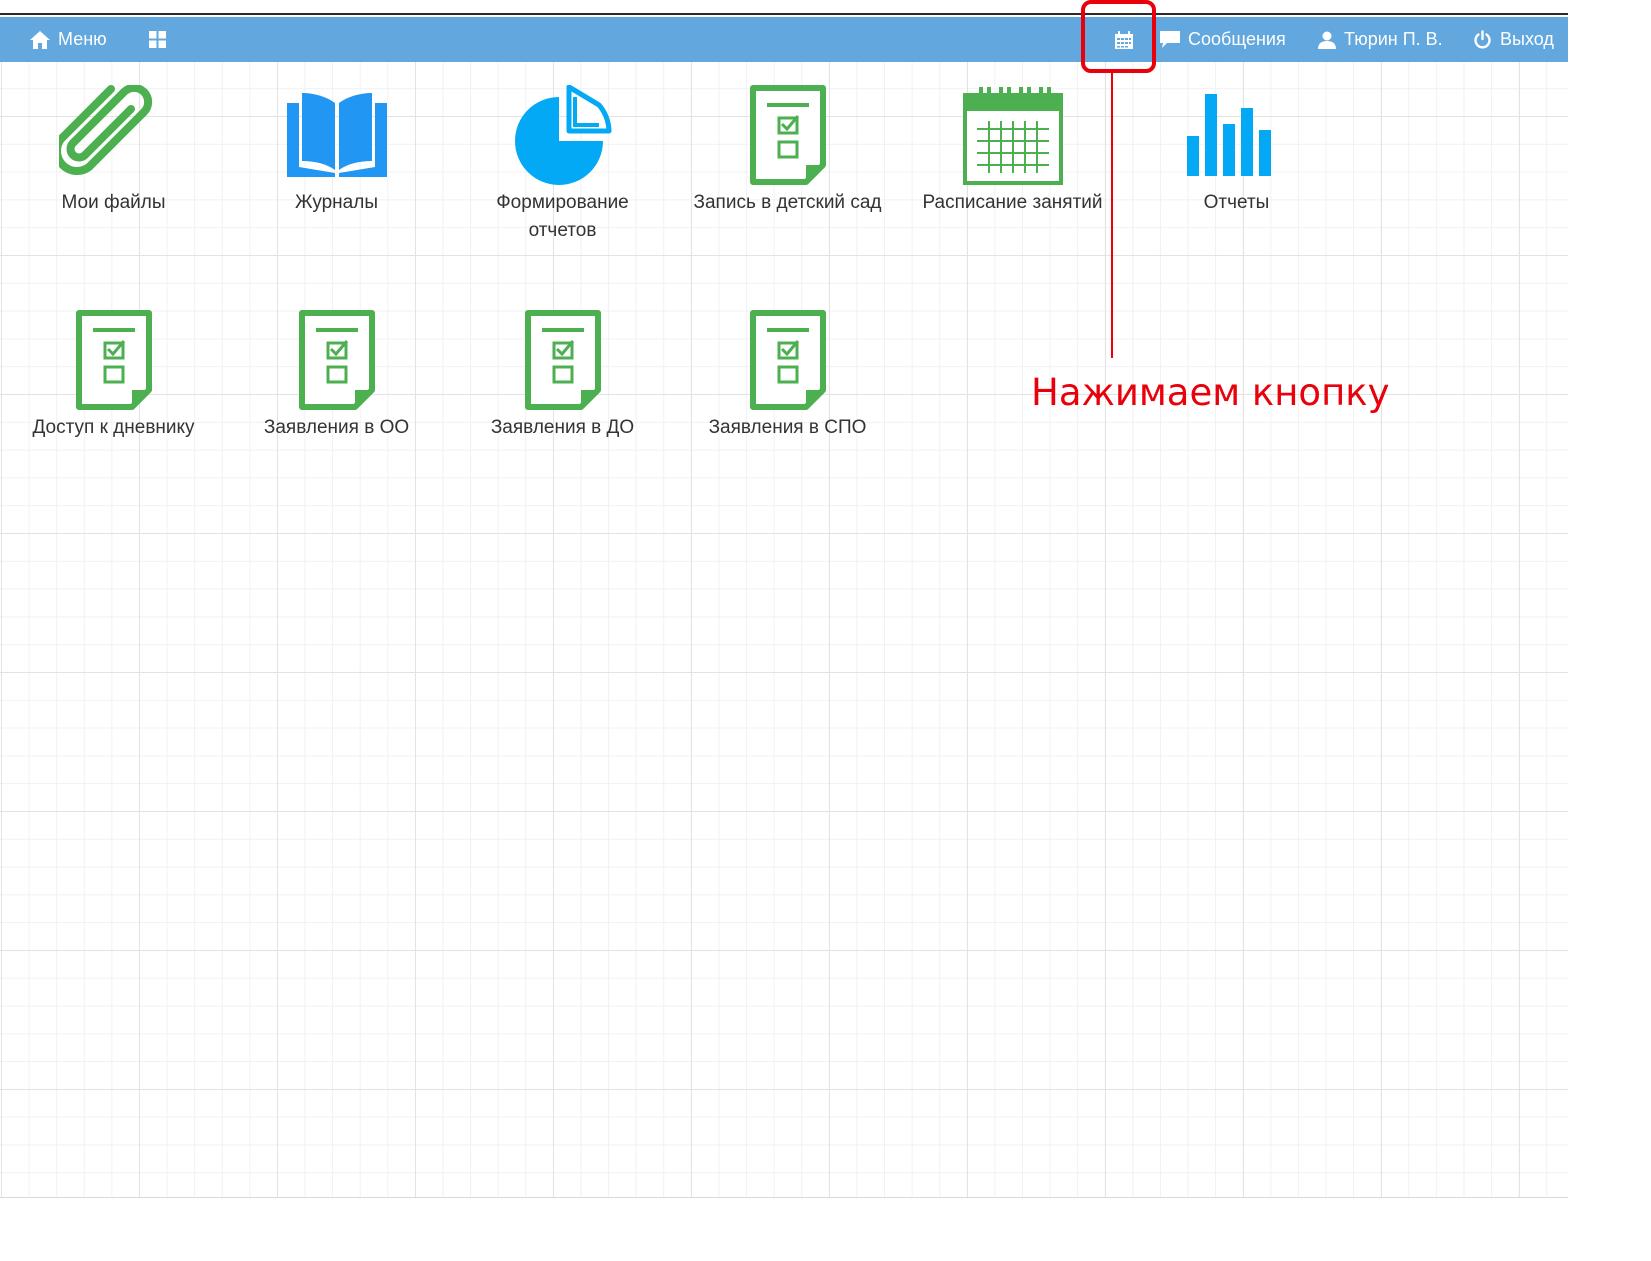 This screenshot has width=1651, height=1261. What do you see at coordinates (1527, 39) in the screenshot?
I see `exit-label: Выход` at bounding box center [1527, 39].